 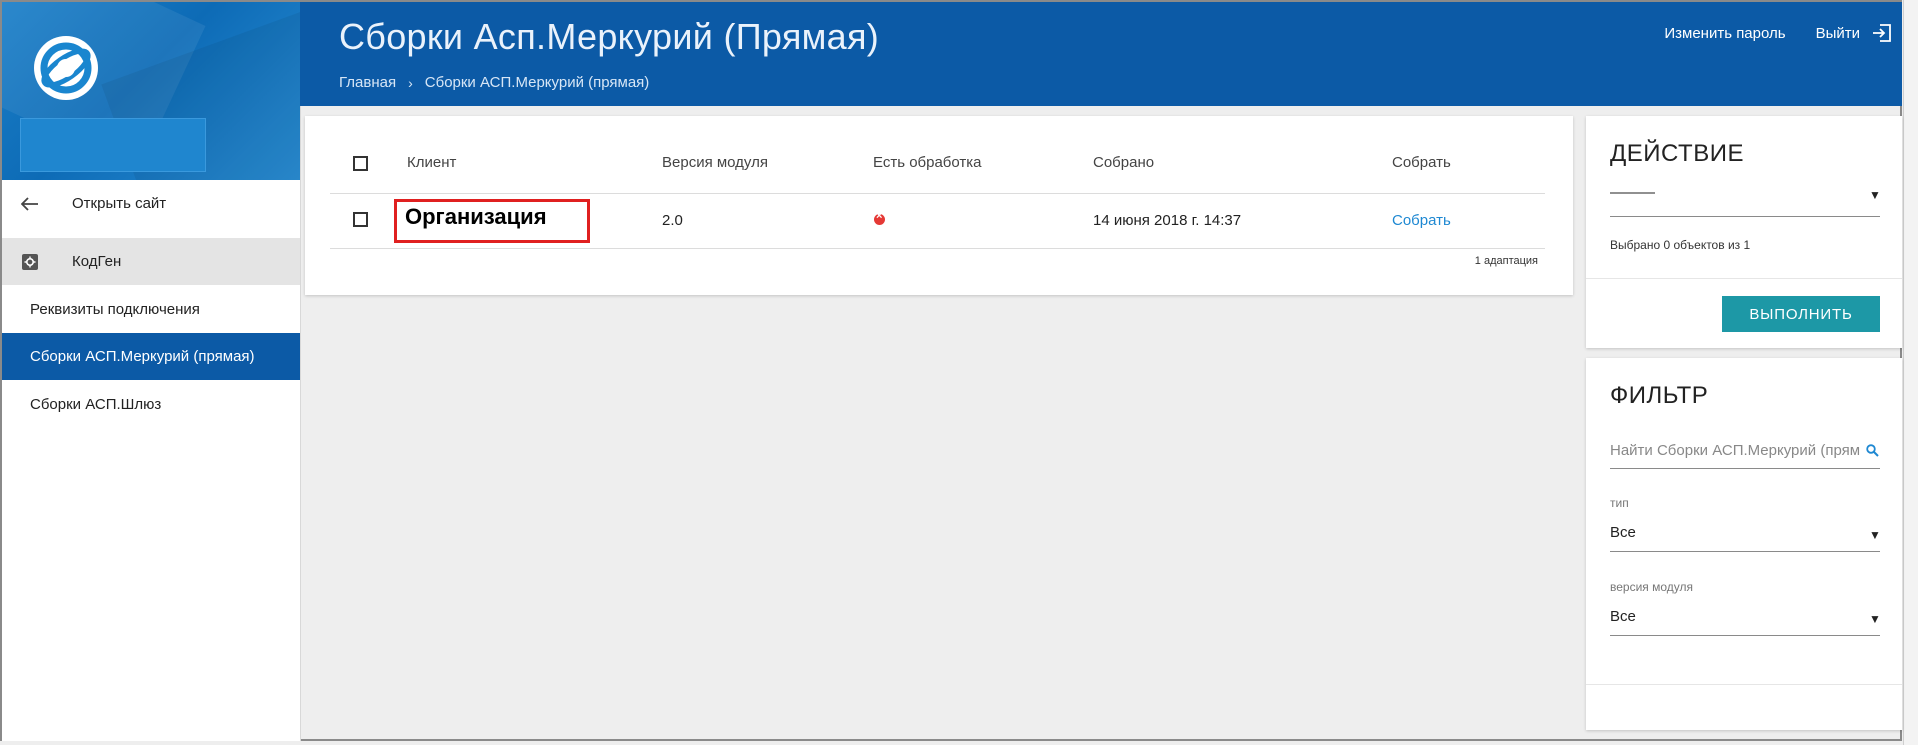 I want to click on sidebar-item-label: Сборки АСП.Меркурий (прямая), so click(x=142, y=356).